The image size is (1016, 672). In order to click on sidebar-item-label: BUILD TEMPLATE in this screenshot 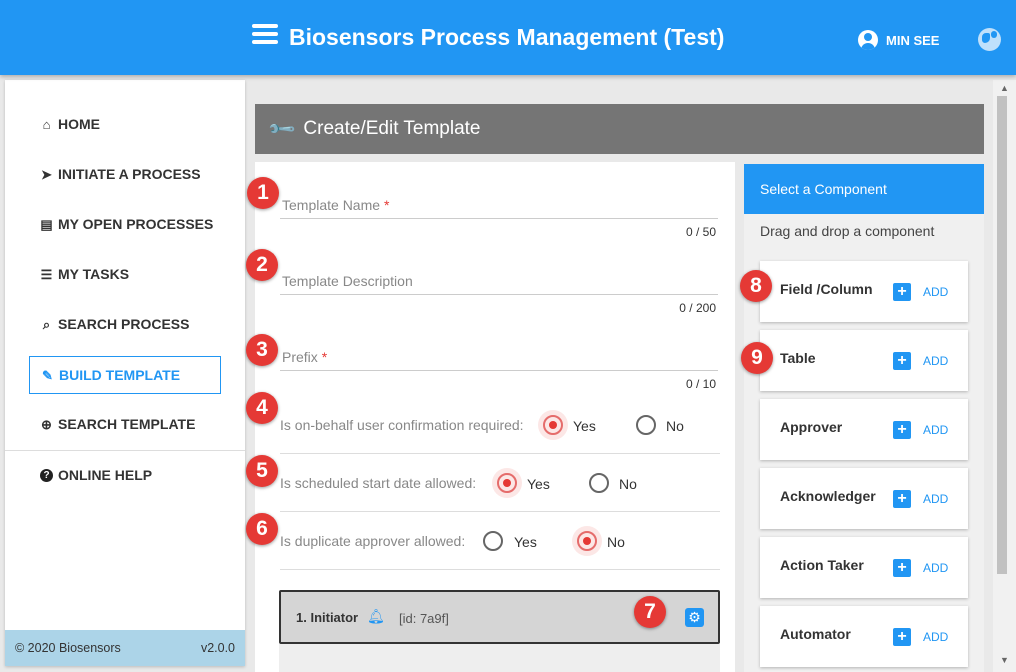, I will do `click(120, 375)`.